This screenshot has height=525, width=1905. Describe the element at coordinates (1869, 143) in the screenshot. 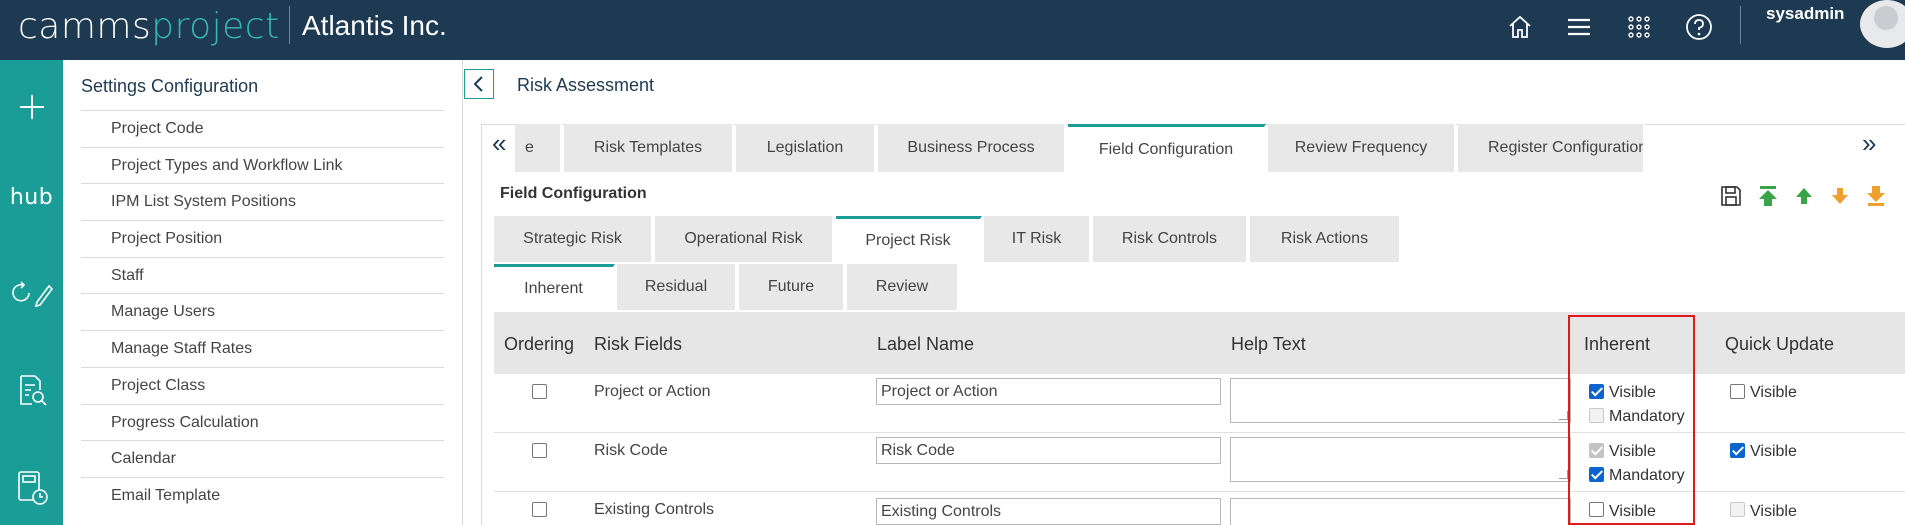

I see `tabs-scroll-right-icon: »` at that location.